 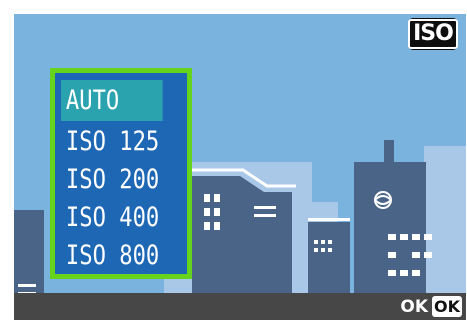 I want to click on ok-label: OK, so click(x=414, y=307).